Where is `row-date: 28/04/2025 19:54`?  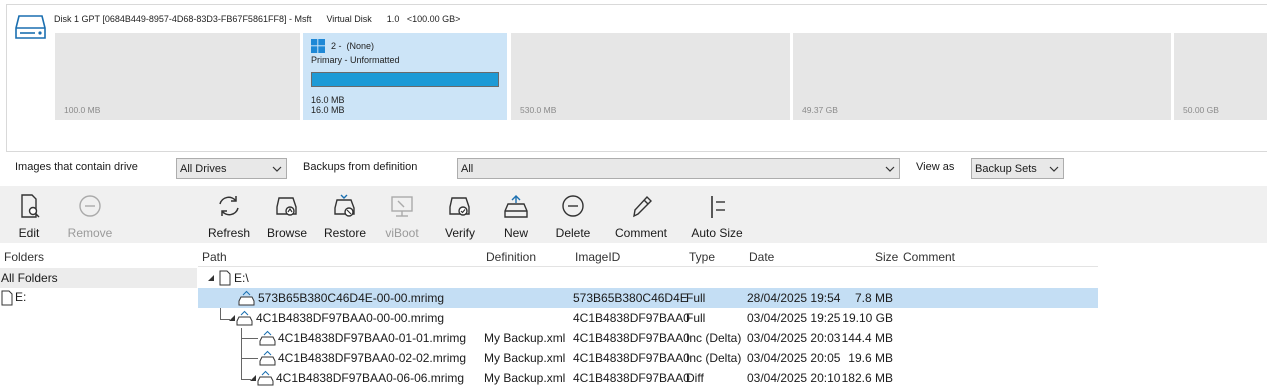 row-date: 28/04/2025 19:54 is located at coordinates (794, 298).